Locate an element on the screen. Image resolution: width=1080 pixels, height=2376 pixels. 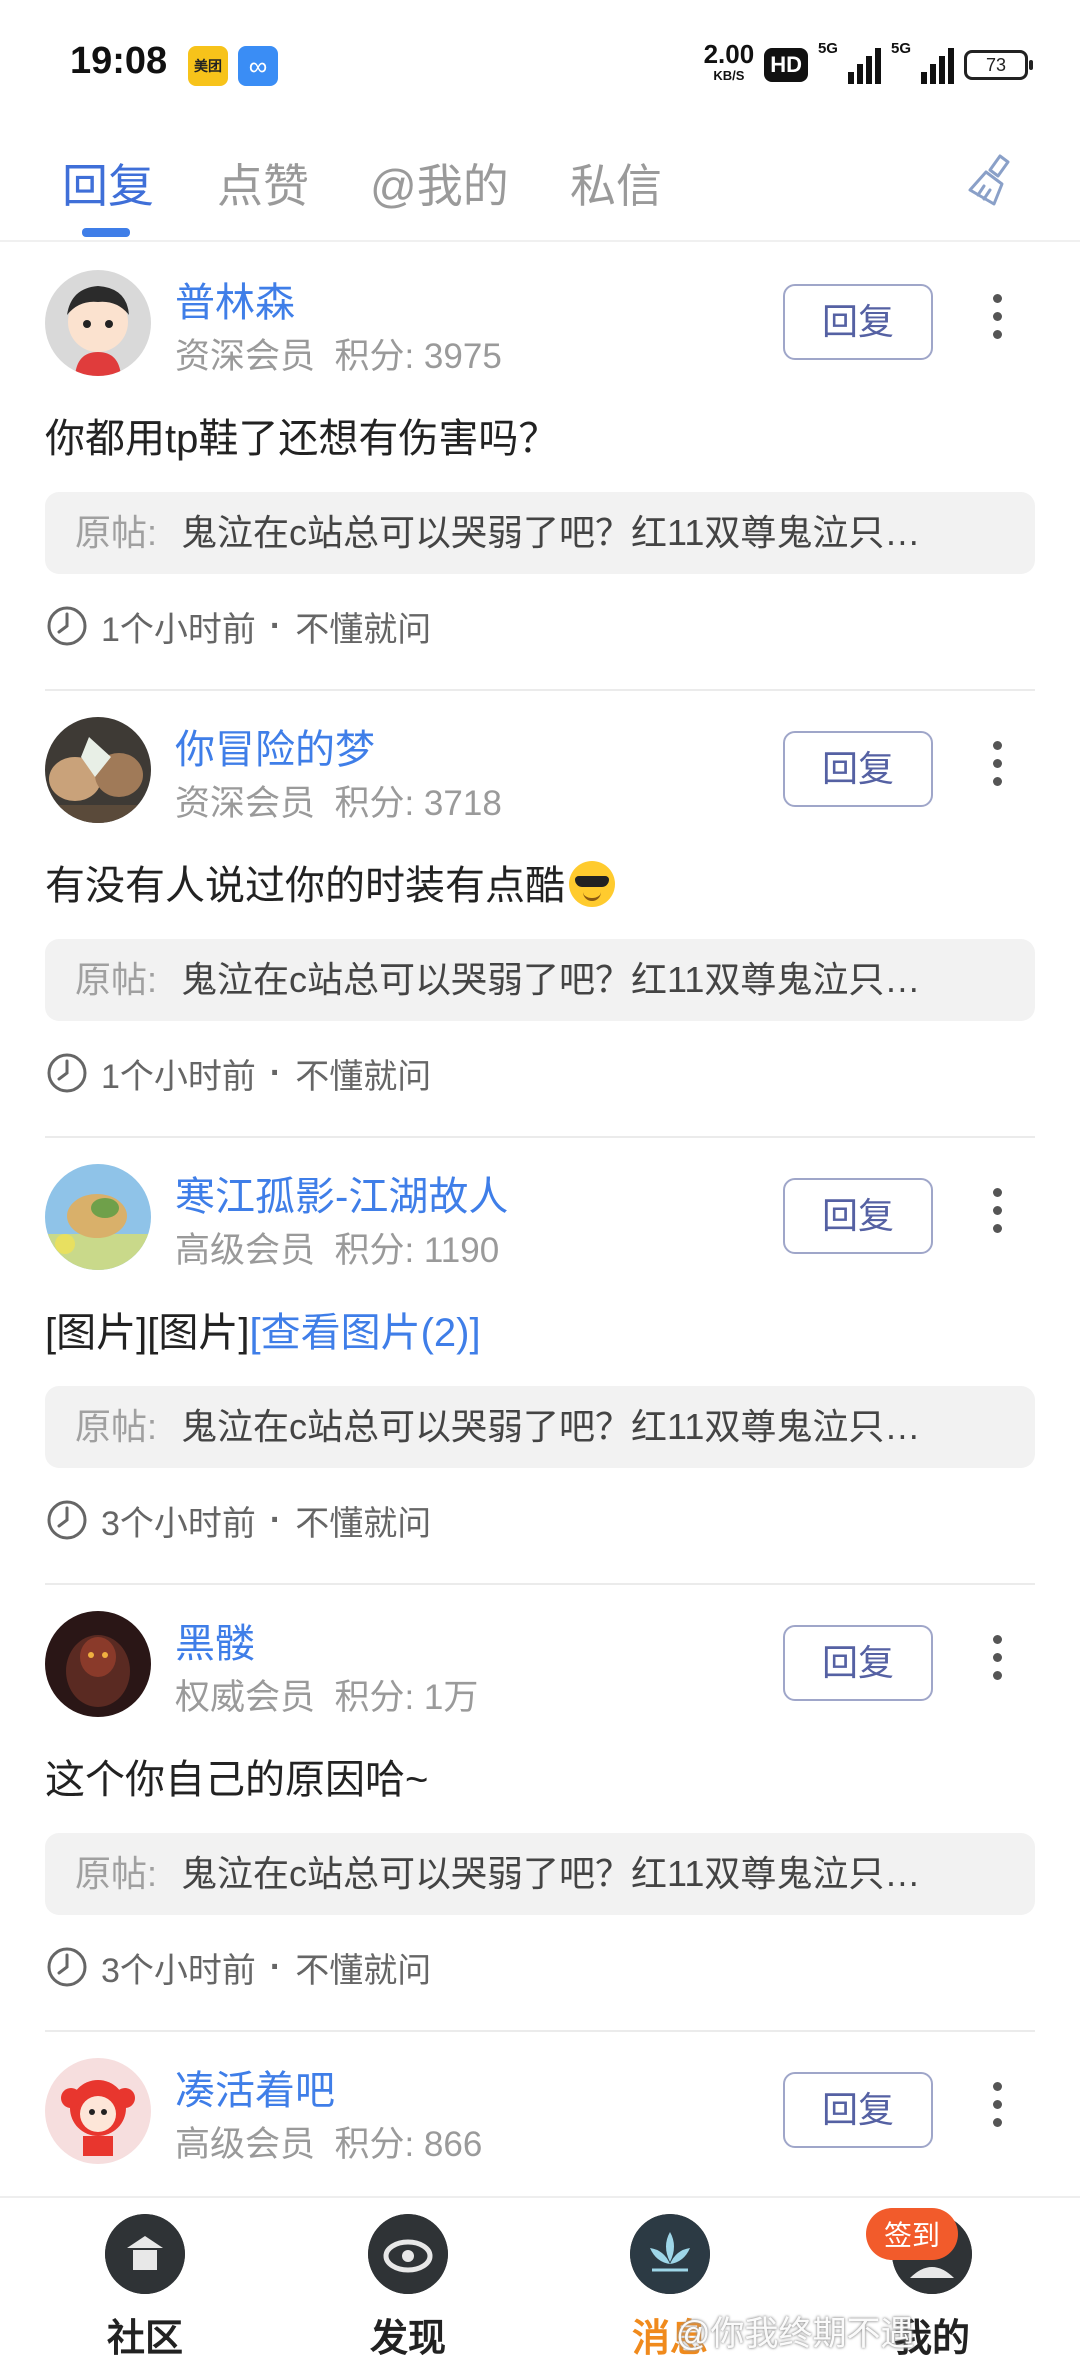
status-bar: 19:08 美团 ∞ 2.00 KB/S HD 5G 5G 73 is located at coordinates (540, 64).